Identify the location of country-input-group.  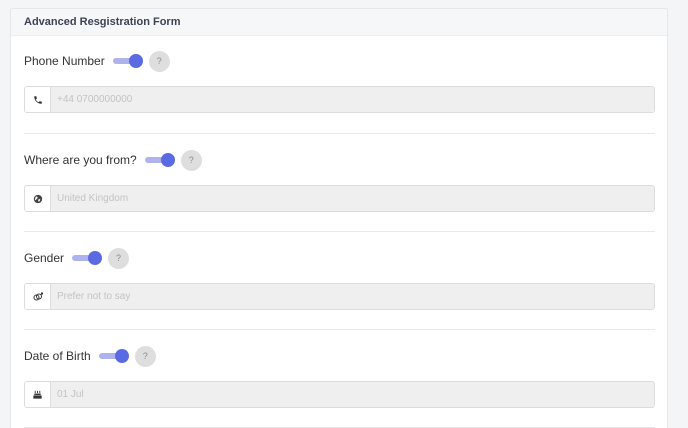
(339, 198).